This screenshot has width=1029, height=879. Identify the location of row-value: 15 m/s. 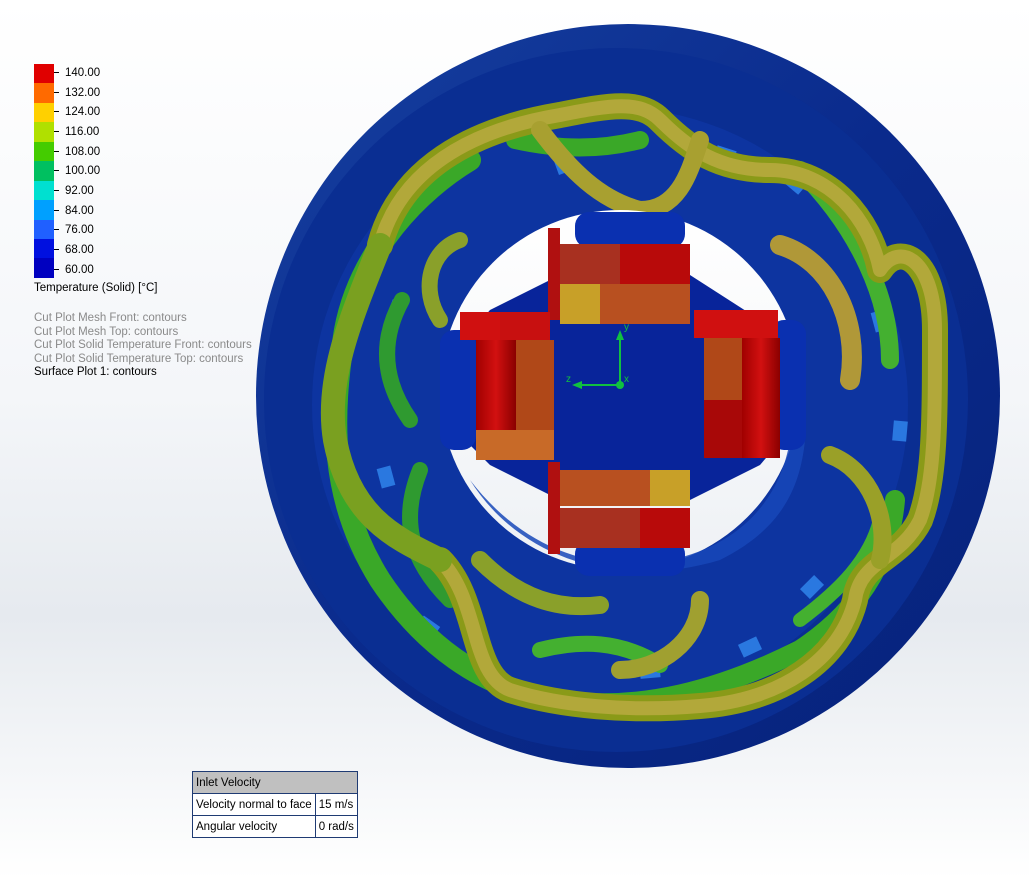
(336, 804).